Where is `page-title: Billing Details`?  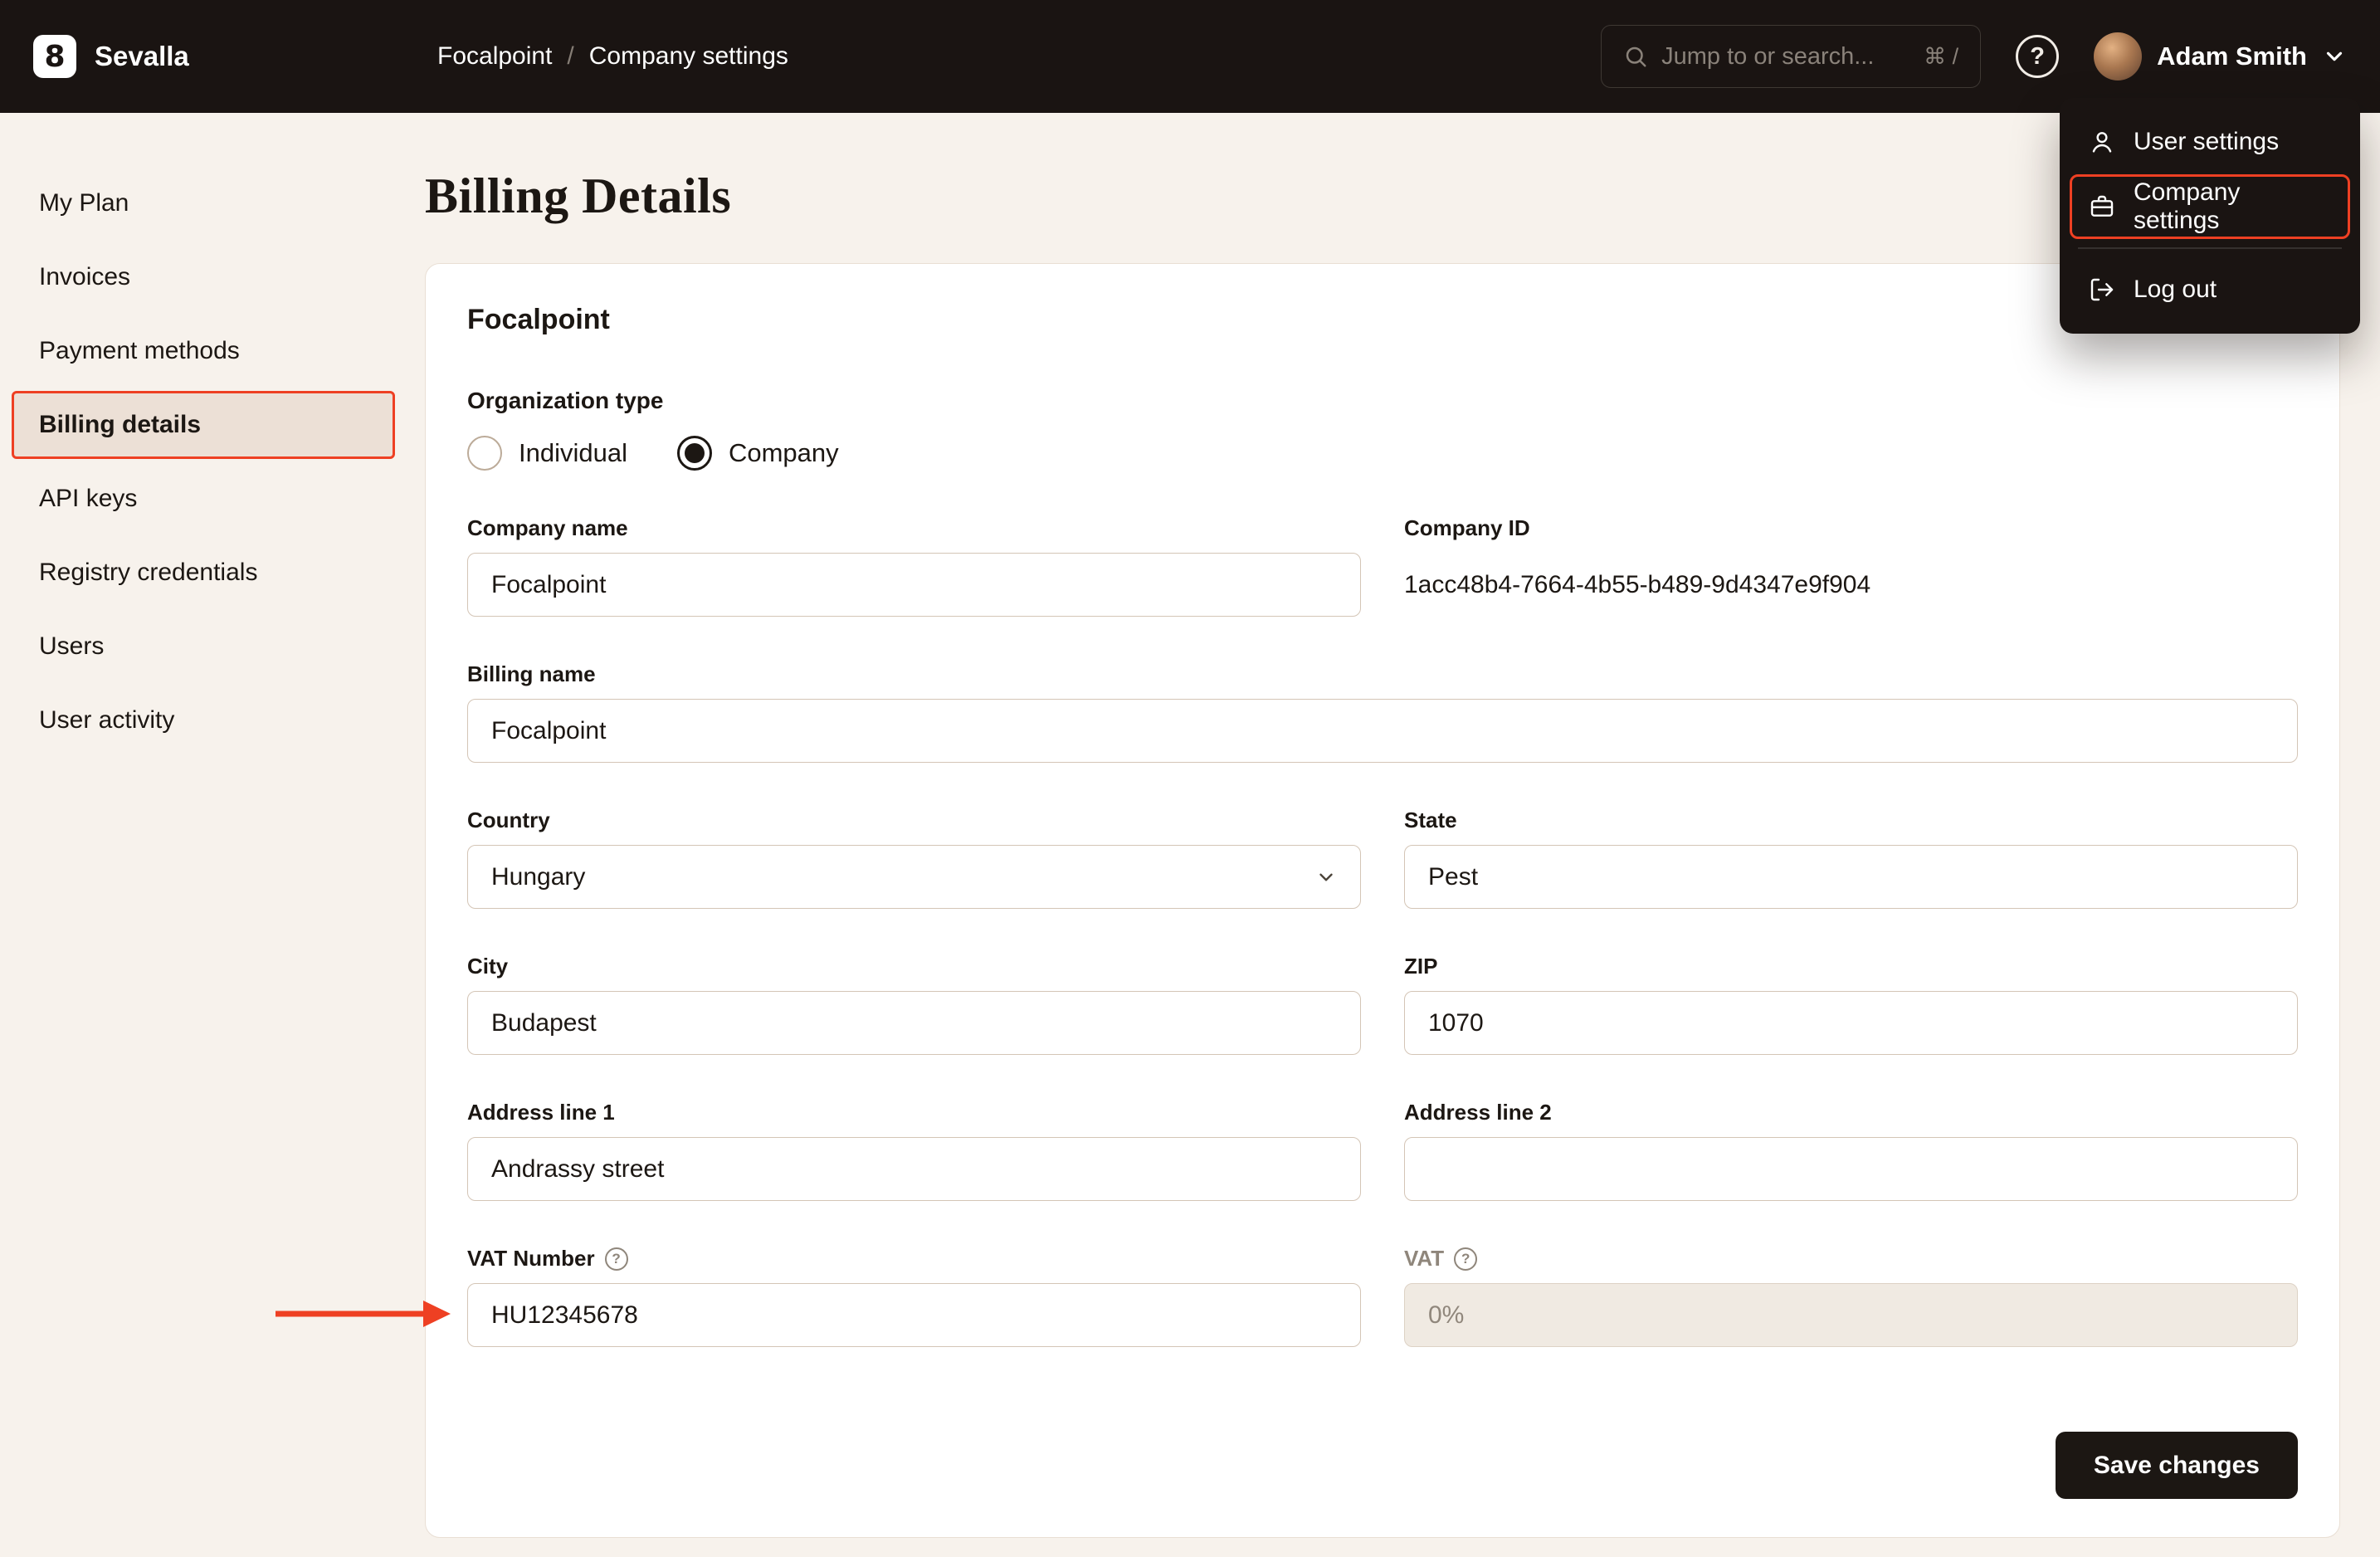 page-title: Billing Details is located at coordinates (578, 195).